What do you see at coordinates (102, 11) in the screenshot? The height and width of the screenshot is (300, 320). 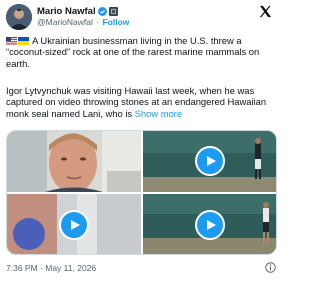 I see `verified-badge-icon` at bounding box center [102, 11].